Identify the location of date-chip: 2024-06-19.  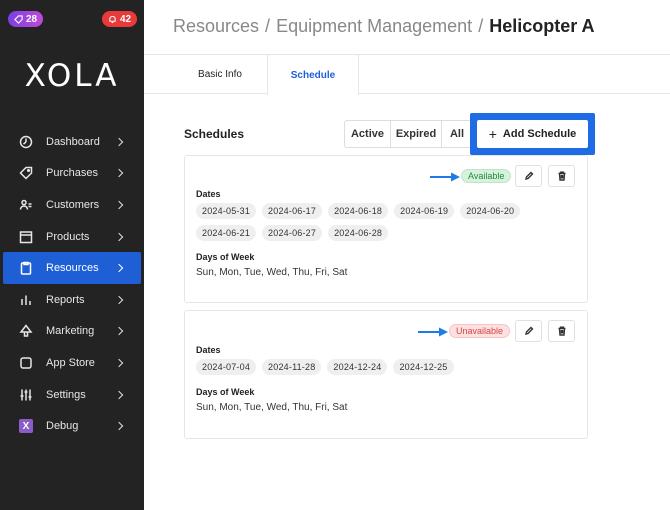
(424, 211).